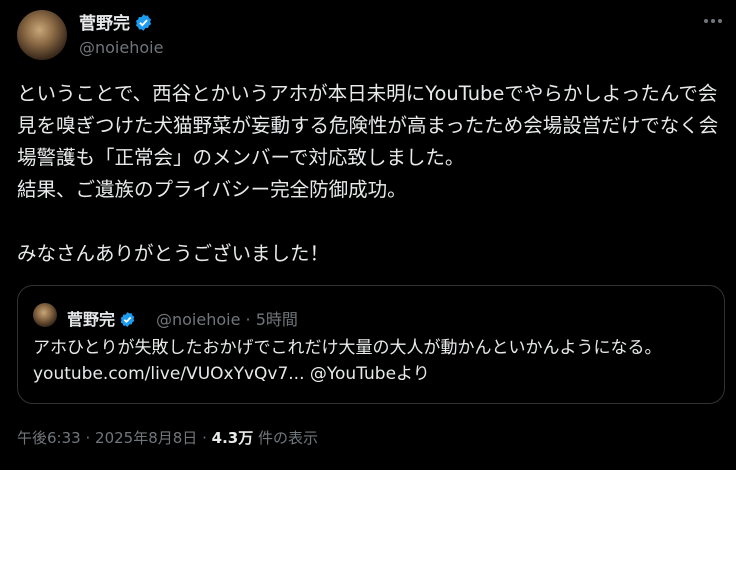 The width and height of the screenshot is (744, 586). What do you see at coordinates (91, 319) in the screenshot?
I see `quote-author-name-text: 菅野完` at bounding box center [91, 319].